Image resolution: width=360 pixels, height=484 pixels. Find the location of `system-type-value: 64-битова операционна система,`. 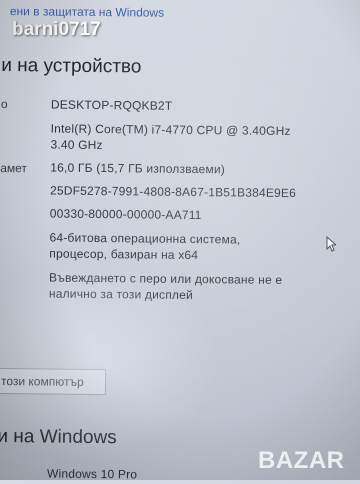

system-type-value: 64-битова операционна система, is located at coordinates (145, 238).